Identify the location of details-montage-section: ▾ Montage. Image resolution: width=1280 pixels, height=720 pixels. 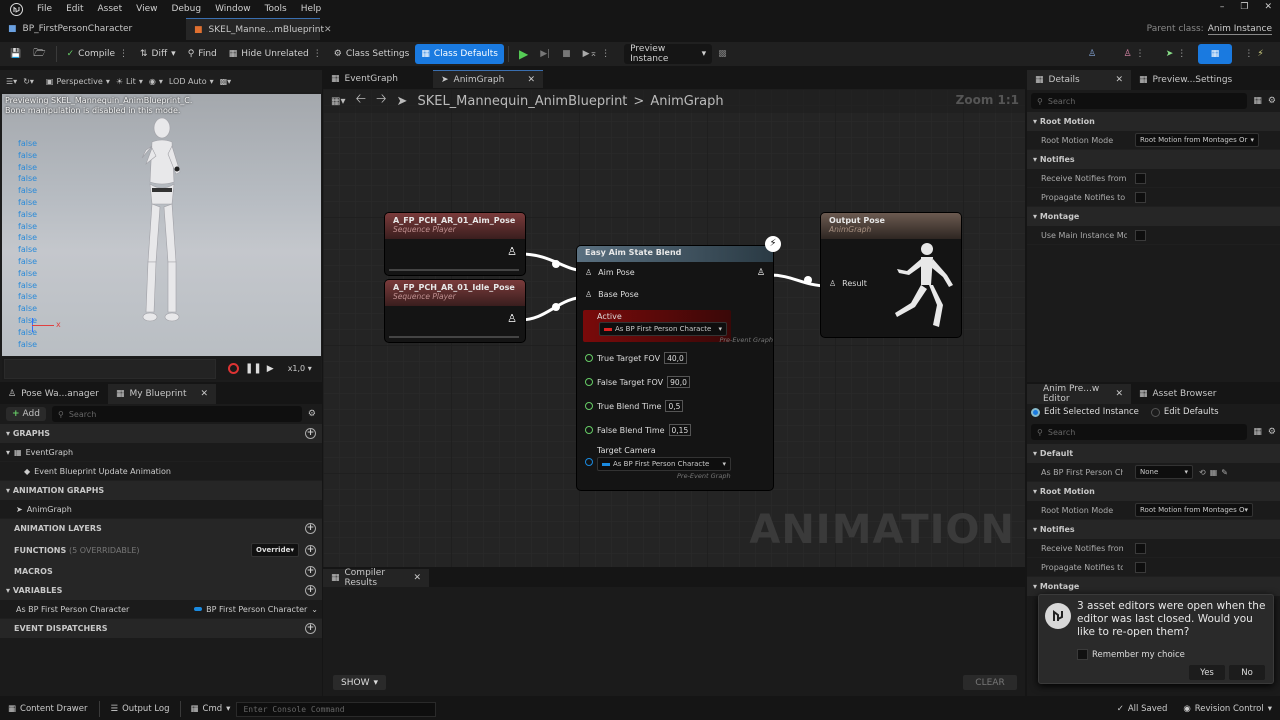
(1153, 216).